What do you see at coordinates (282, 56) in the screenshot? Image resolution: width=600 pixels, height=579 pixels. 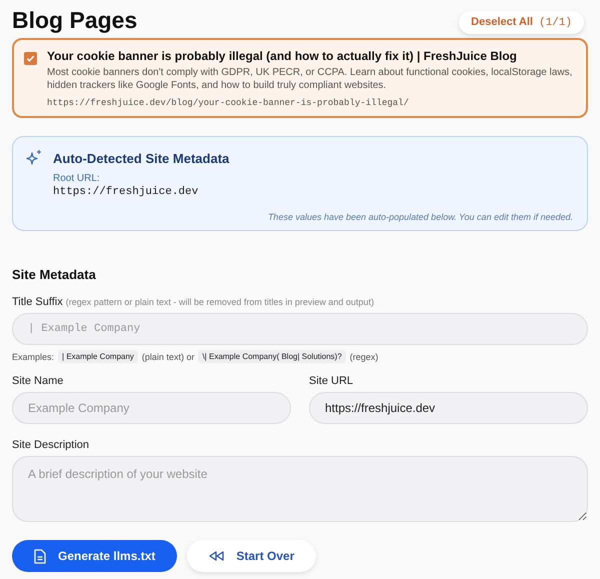 I see `page-title-text: Your cookie banner is probably illegal (and how to actually fix it) | FreshJuice Blog` at bounding box center [282, 56].